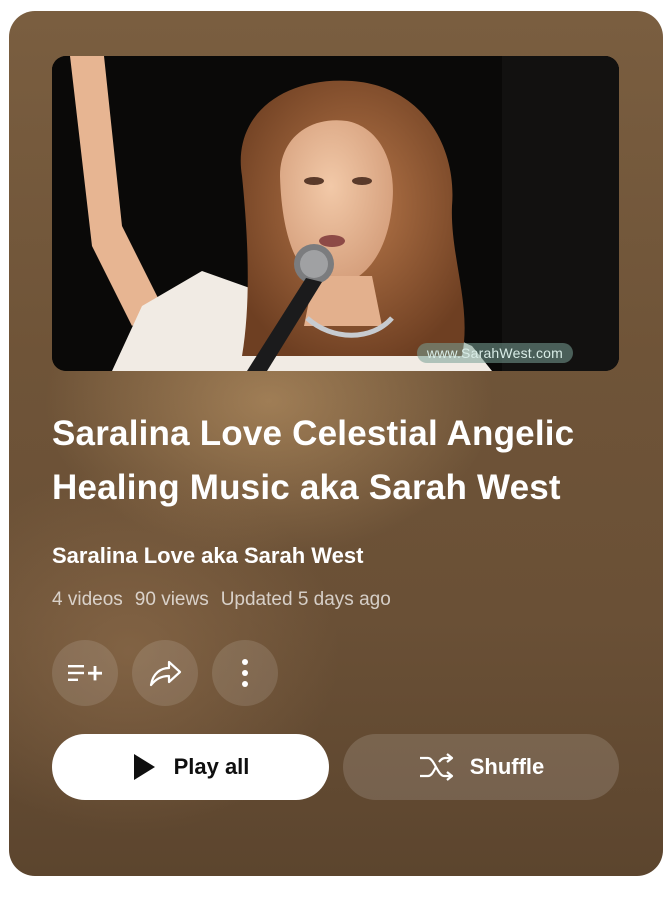  What do you see at coordinates (87, 599) in the screenshot?
I see `video-count: 4 videos` at bounding box center [87, 599].